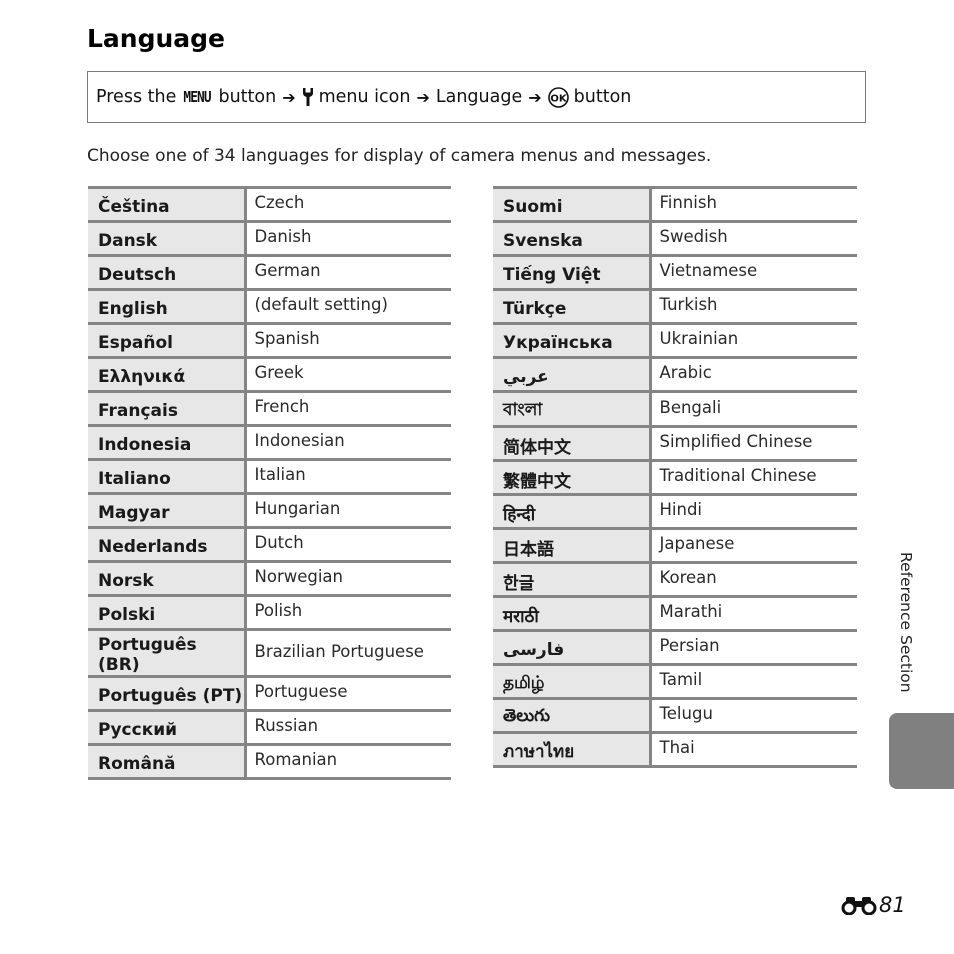 The height and width of the screenshot is (954, 954). What do you see at coordinates (572, 443) in the screenshot?
I see `language-native-name: 简体中文` at bounding box center [572, 443].